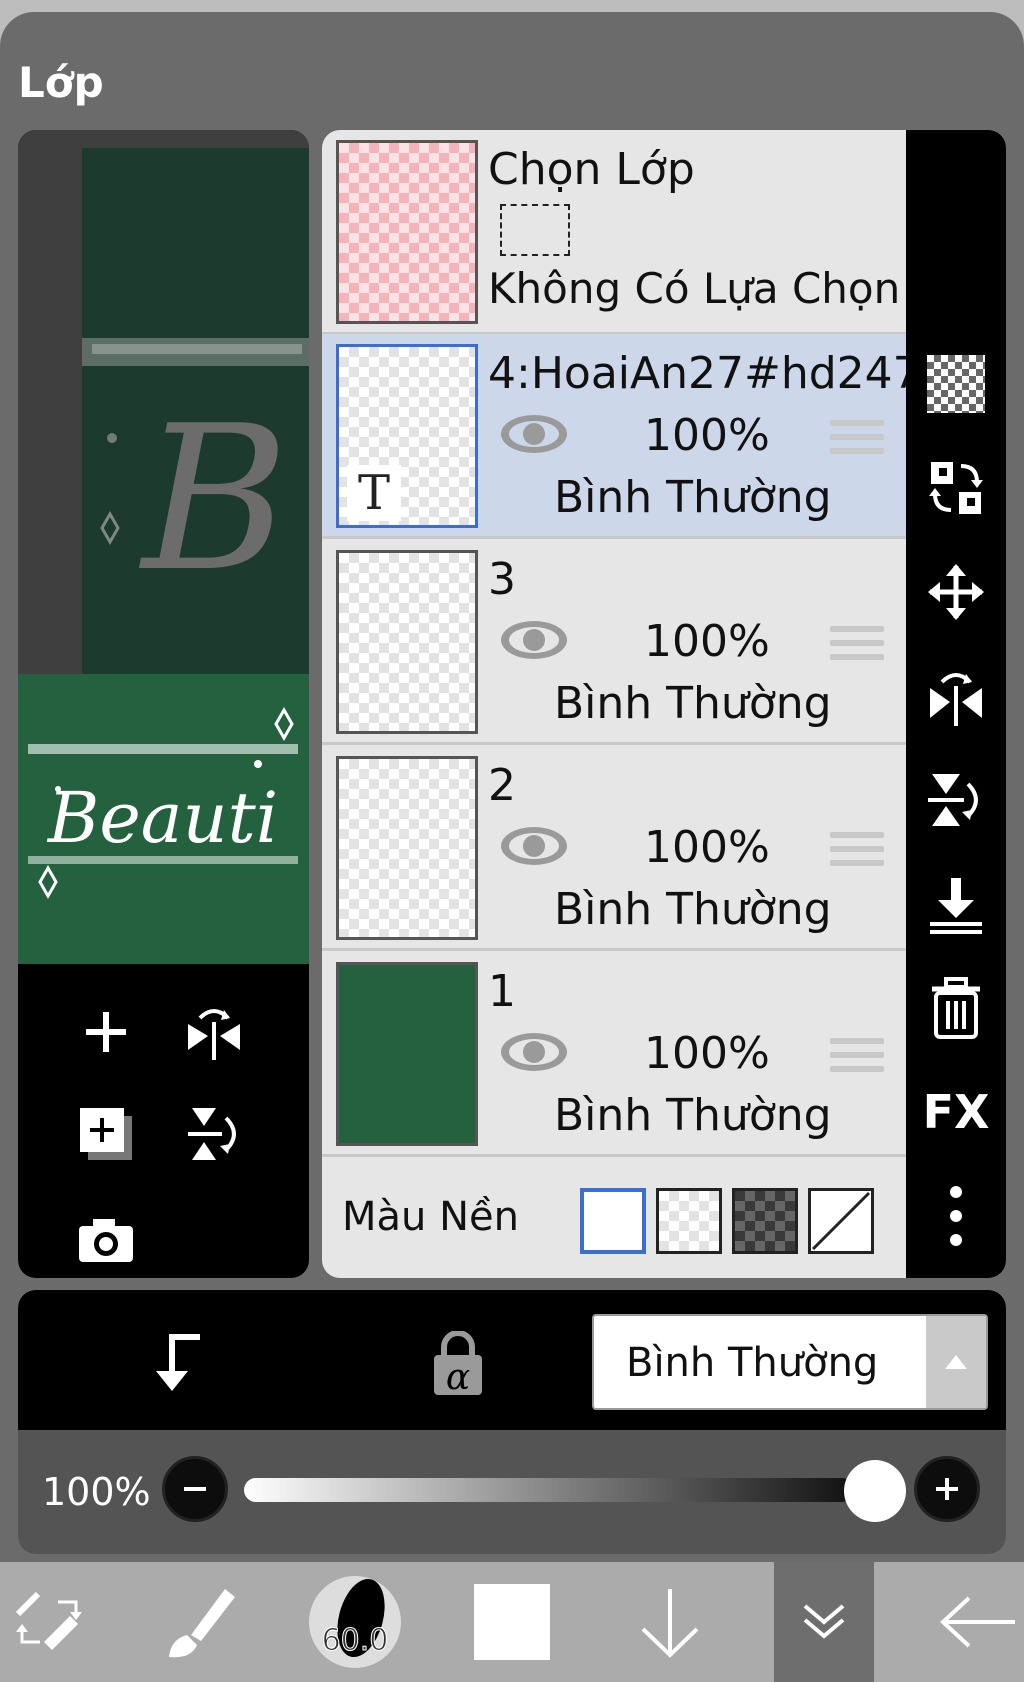 The width and height of the screenshot is (1024, 1682). I want to click on opacity-slider-knob, so click(875, 1491).